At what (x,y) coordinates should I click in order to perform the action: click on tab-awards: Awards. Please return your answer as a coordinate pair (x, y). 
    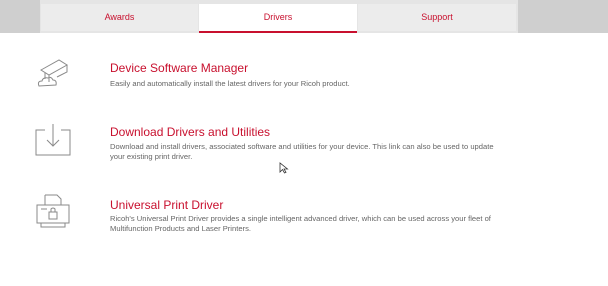
    Looking at the image, I should click on (119, 17).